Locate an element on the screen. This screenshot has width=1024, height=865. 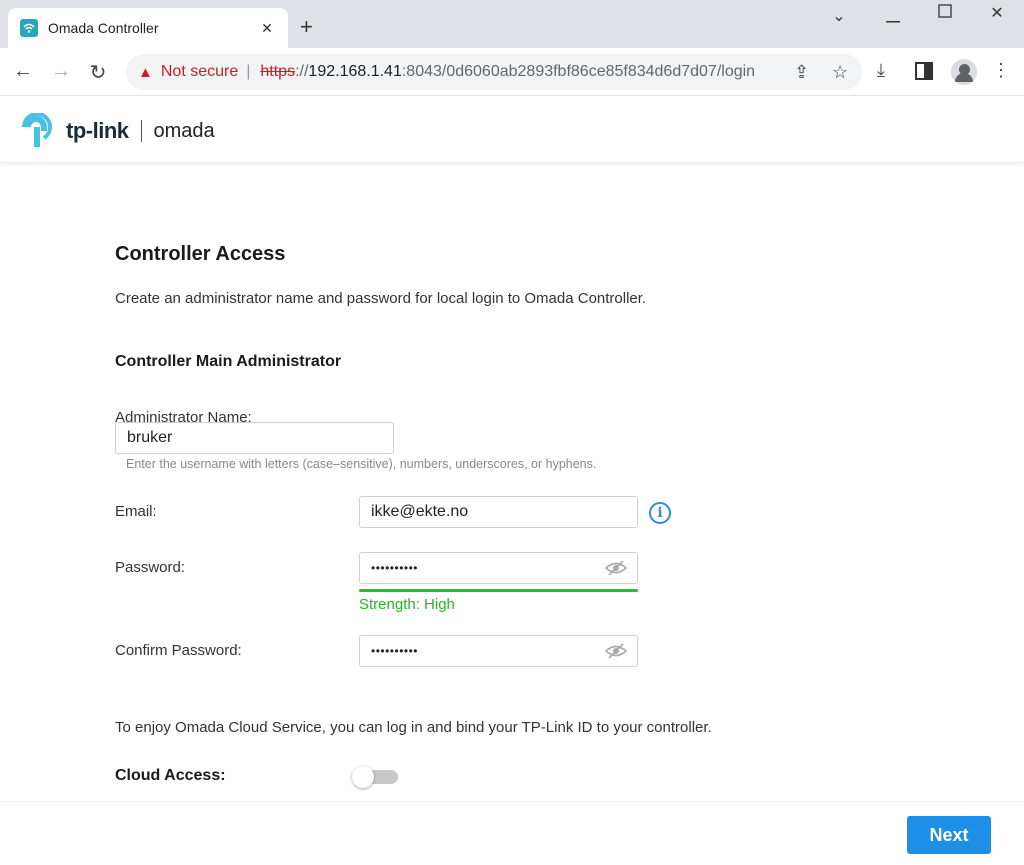
brand-name: tp-link is located at coordinates (97, 130).